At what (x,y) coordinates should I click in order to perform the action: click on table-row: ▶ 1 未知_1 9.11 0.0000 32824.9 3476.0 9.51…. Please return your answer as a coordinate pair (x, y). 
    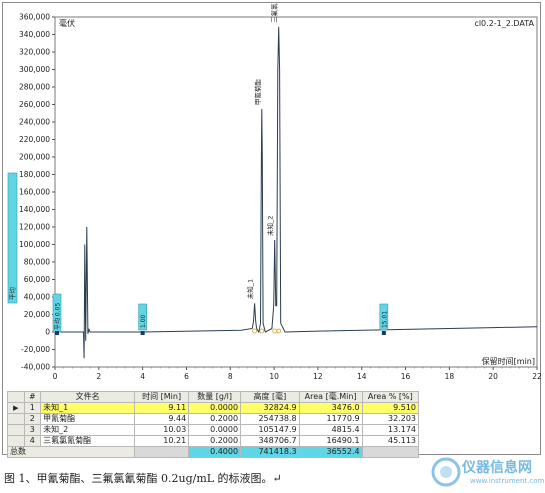
    Looking at the image, I should click on (213, 408).